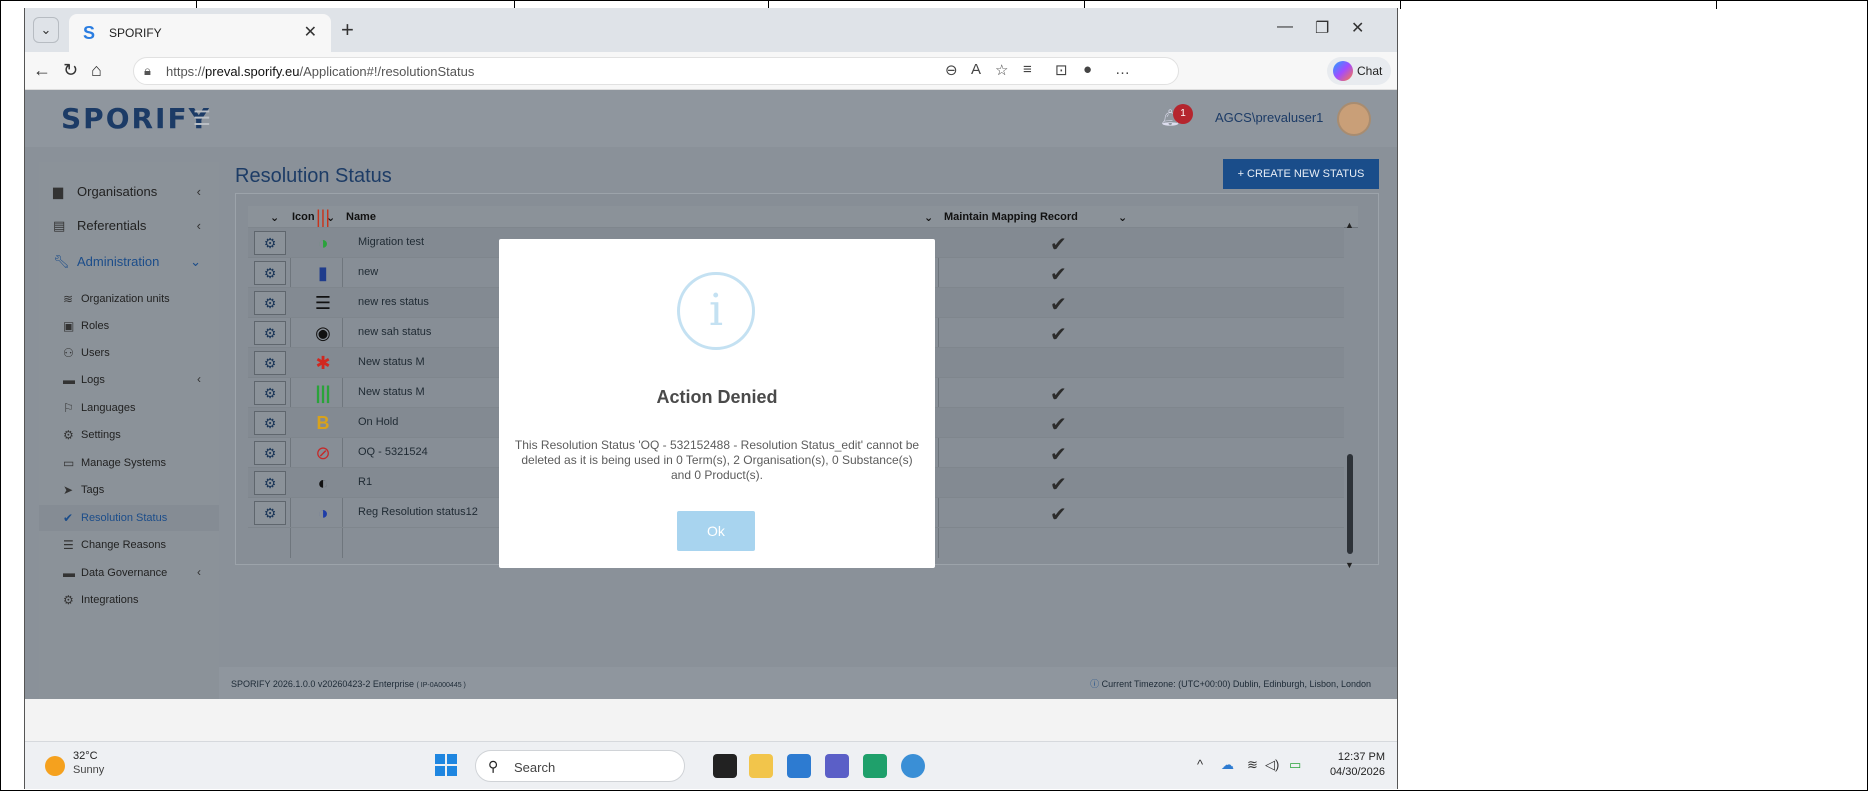 Image resolution: width=1868 pixels, height=791 pixels. I want to click on notification-badge: 1, so click(1183, 114).